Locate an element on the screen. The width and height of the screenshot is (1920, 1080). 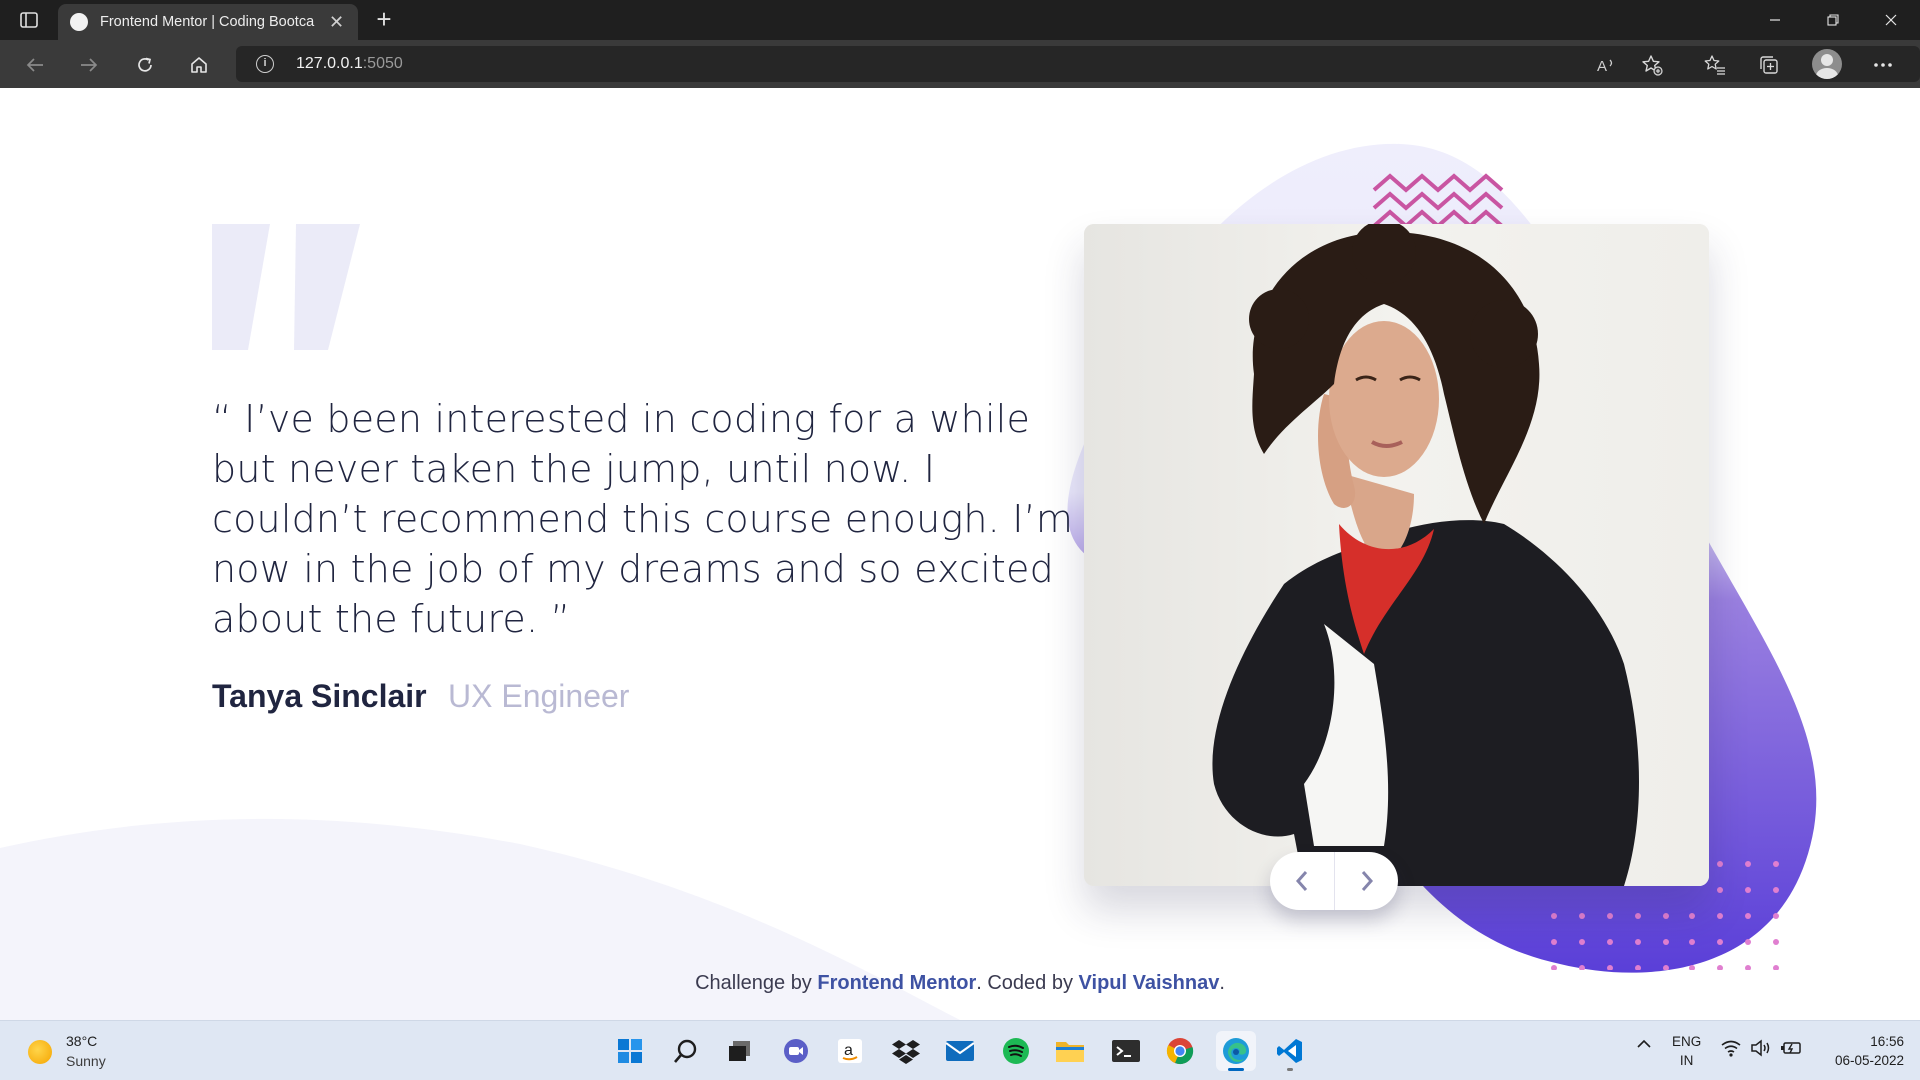
forward-icon is located at coordinates (89, 65).